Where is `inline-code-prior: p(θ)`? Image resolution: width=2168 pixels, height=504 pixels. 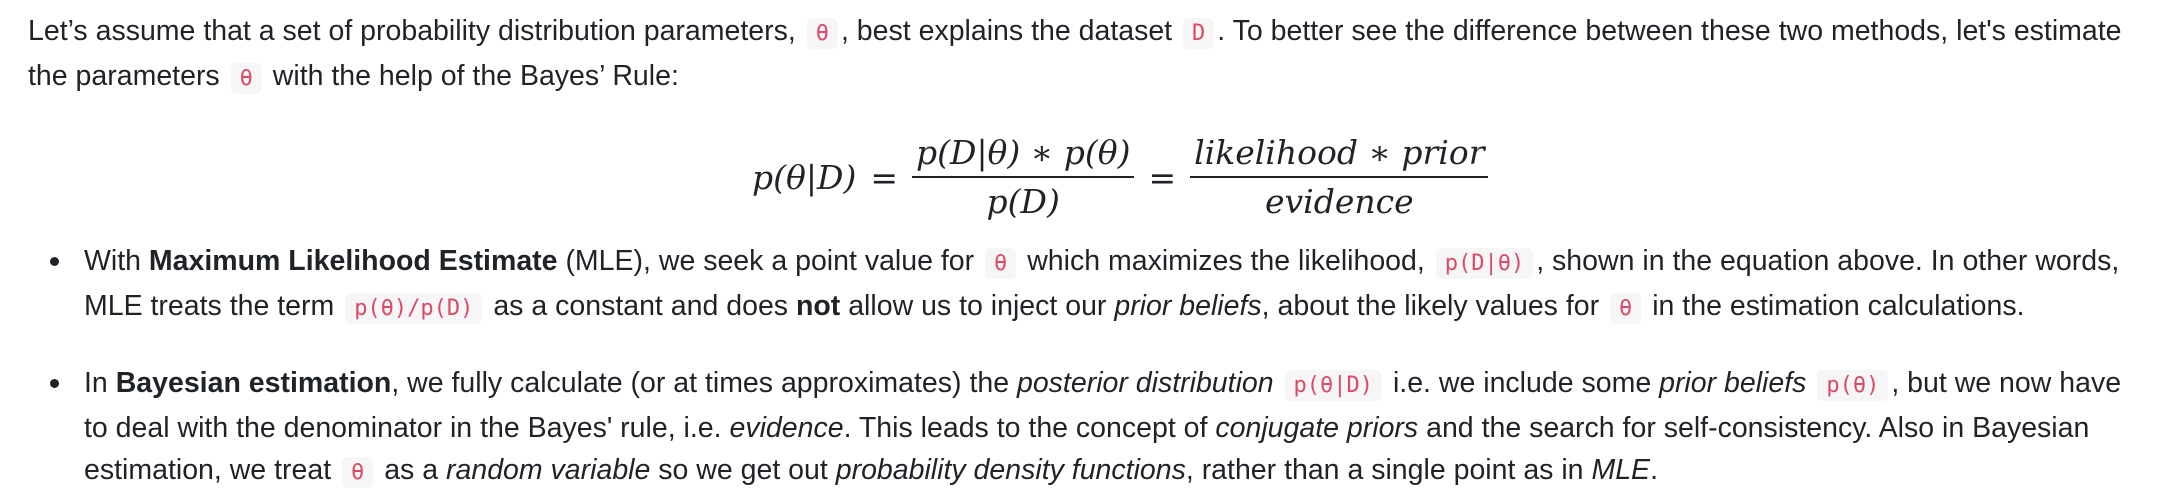
inline-code-prior: p(θ) is located at coordinates (1853, 385).